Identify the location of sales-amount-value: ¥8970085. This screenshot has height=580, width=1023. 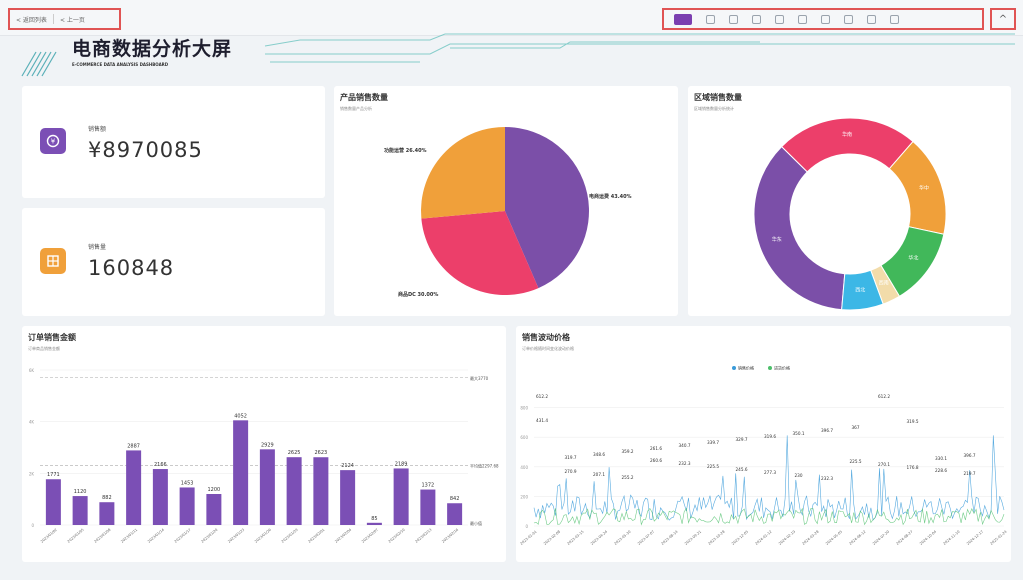
(145, 150).